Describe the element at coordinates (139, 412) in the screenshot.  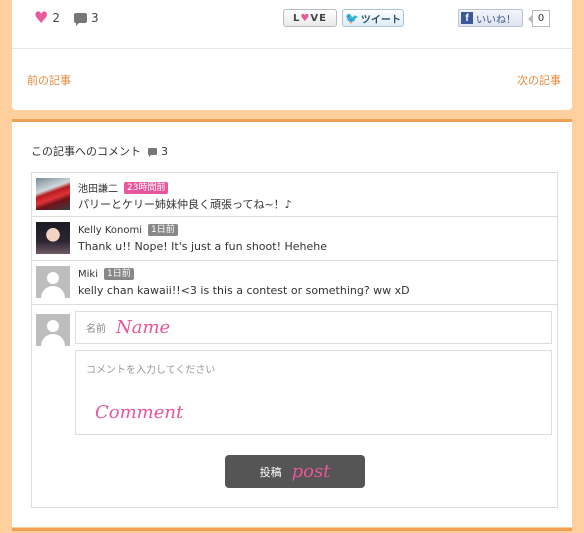
I see `comment-annotation: Comment` at that location.